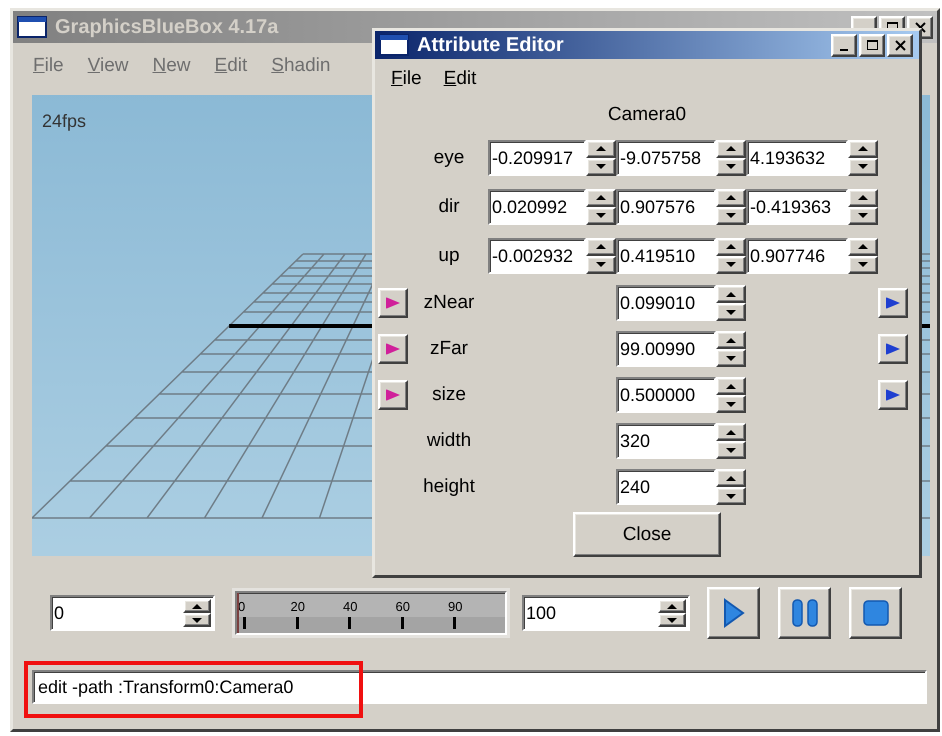 This screenshot has width=942, height=736. I want to click on number-field: 0.020992, so click(537, 206).